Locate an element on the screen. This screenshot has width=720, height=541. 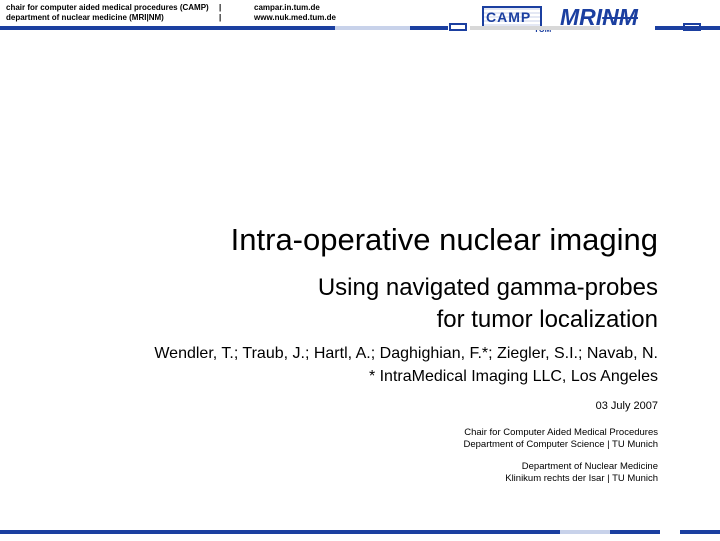
header-bar-right is located at coordinates (687, 28).